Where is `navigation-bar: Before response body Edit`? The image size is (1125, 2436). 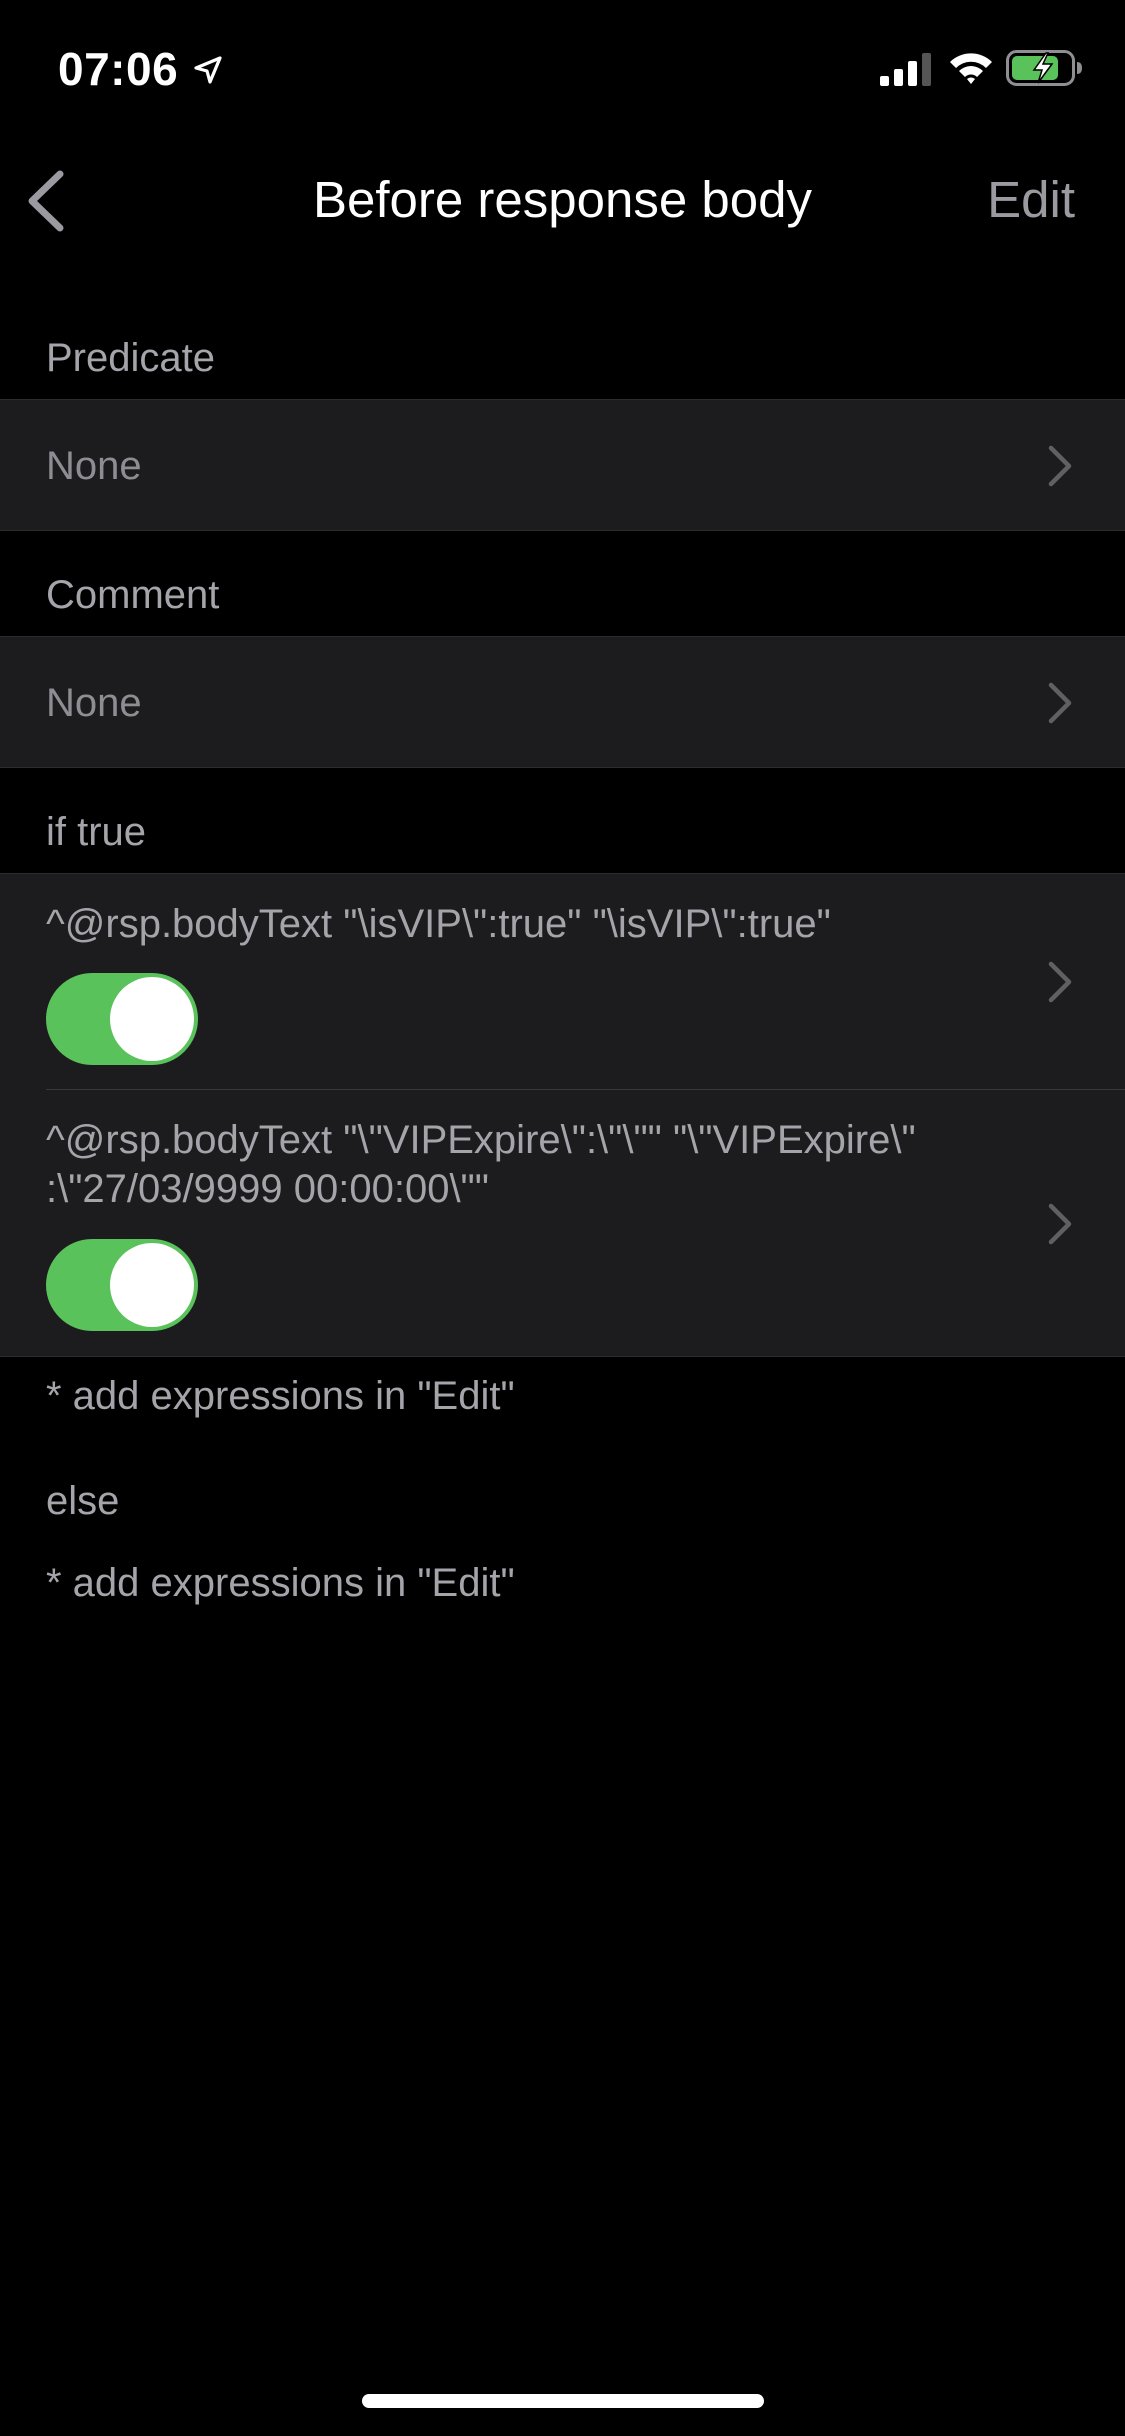 navigation-bar: Before response body Edit is located at coordinates (562, 198).